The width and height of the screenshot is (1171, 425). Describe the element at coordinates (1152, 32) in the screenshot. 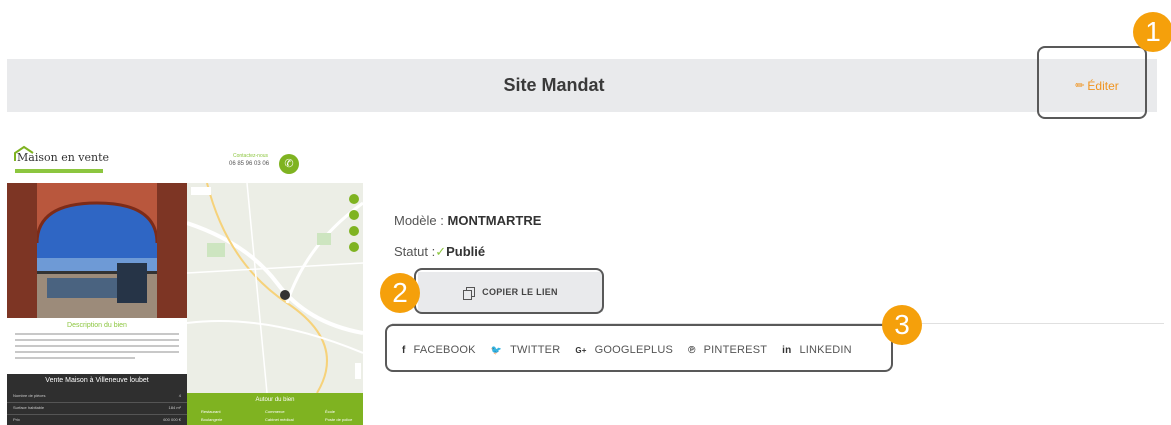

I see `callout-badge-1: 1` at that location.